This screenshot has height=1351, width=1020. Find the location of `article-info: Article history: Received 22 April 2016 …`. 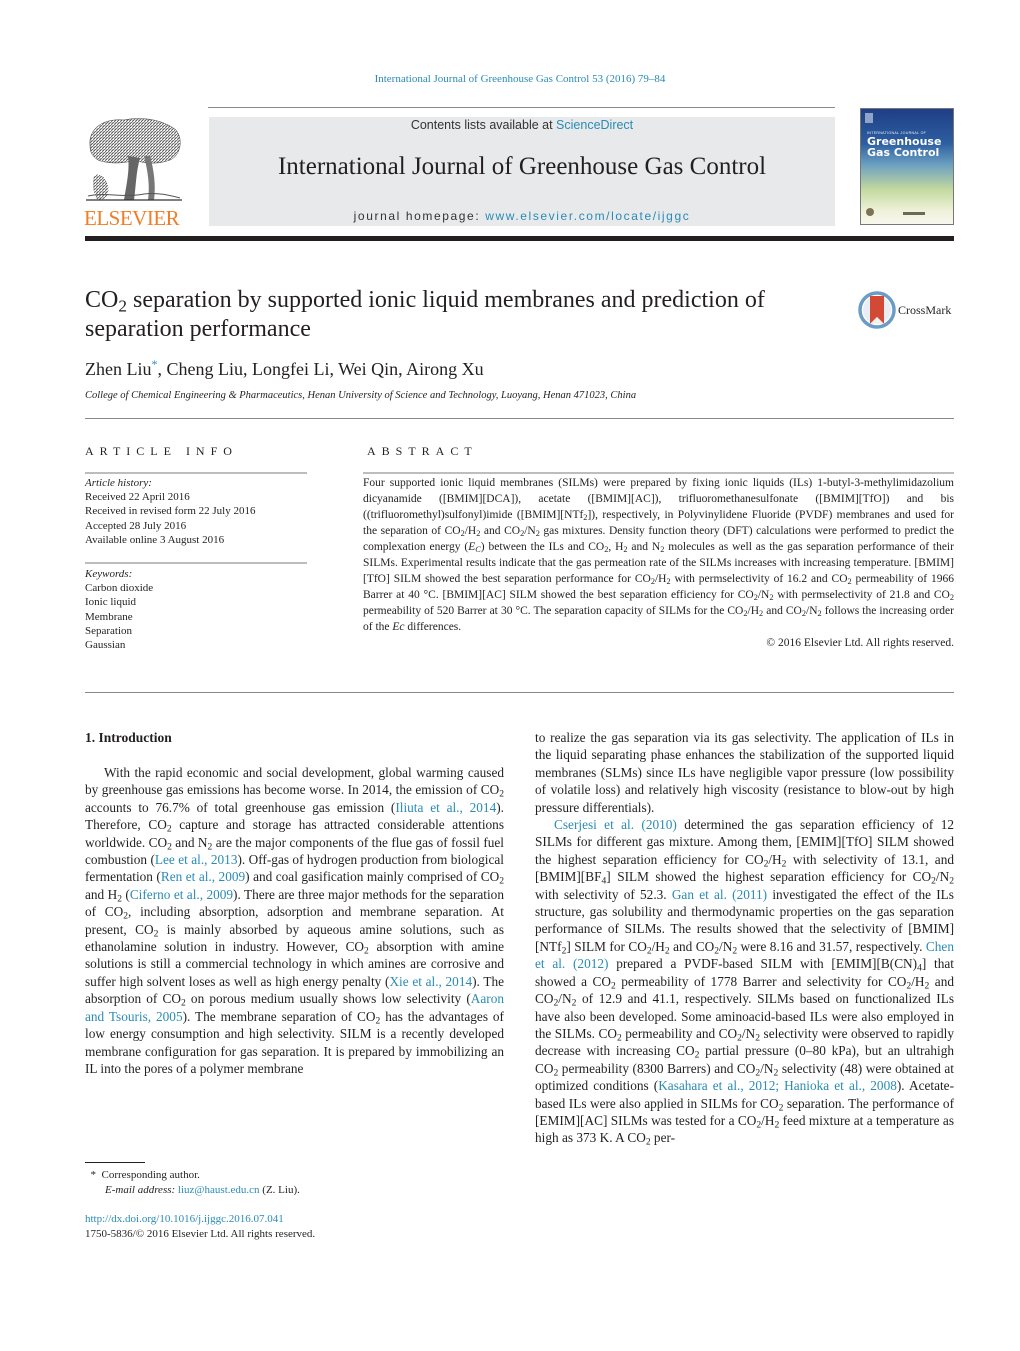

article-info: Article history: Received 22 April 2016 … is located at coordinates (200, 511).